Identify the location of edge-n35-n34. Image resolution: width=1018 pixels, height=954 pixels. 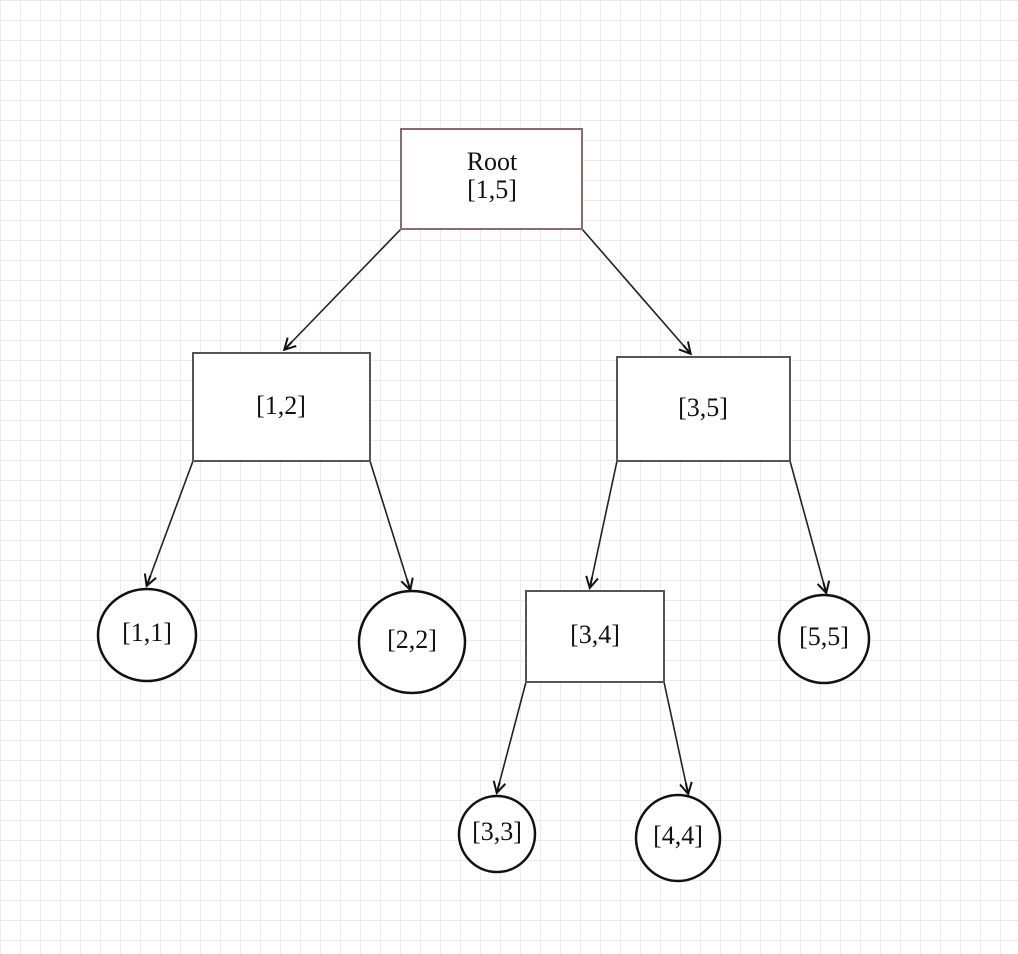
(604, 523).